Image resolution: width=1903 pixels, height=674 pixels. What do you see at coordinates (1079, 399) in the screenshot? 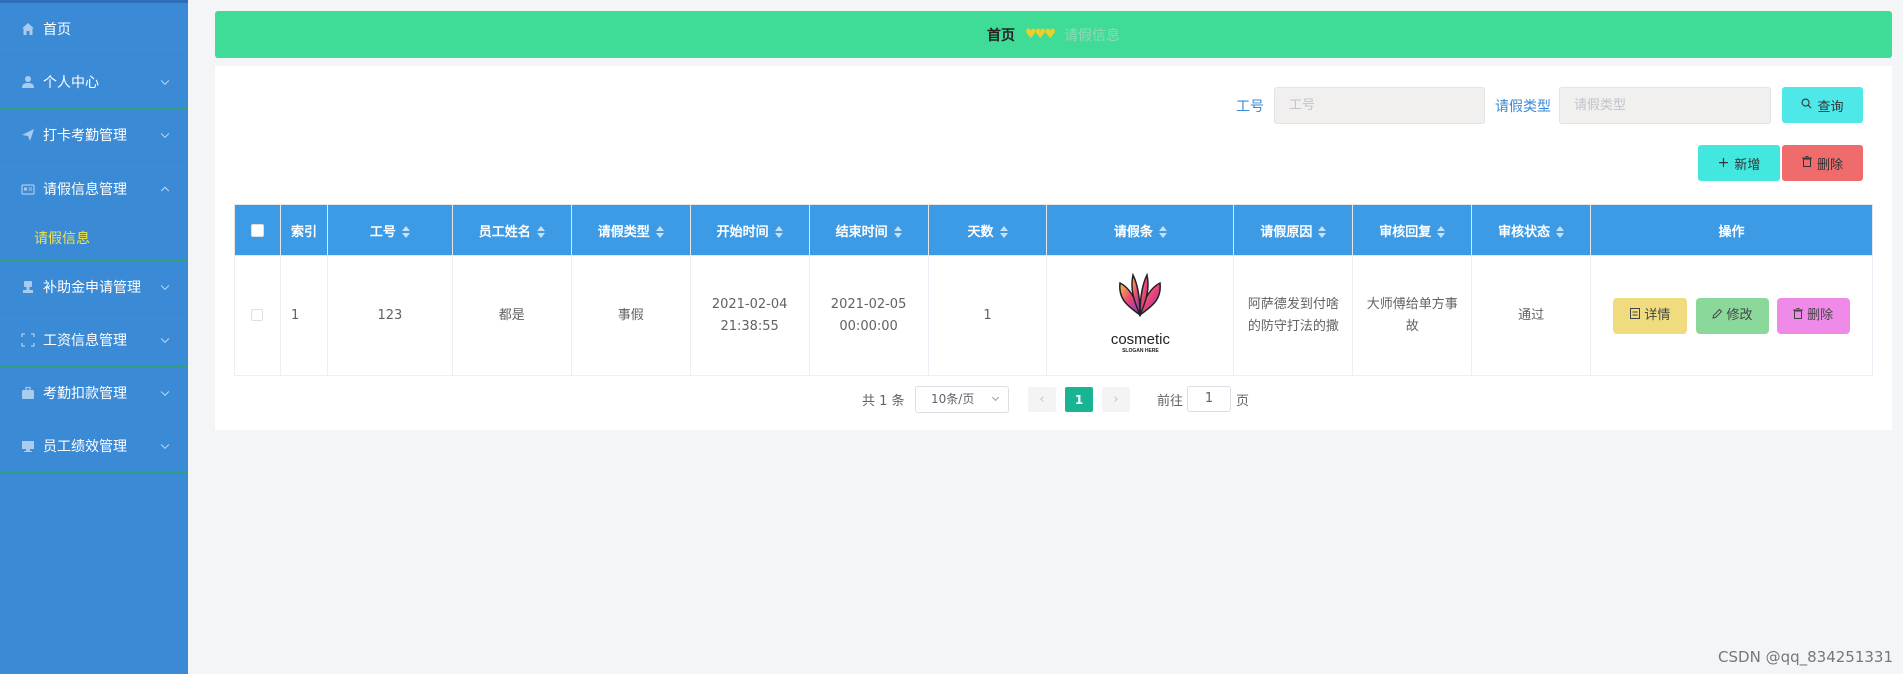
I see `page-number-current: 1` at bounding box center [1079, 399].